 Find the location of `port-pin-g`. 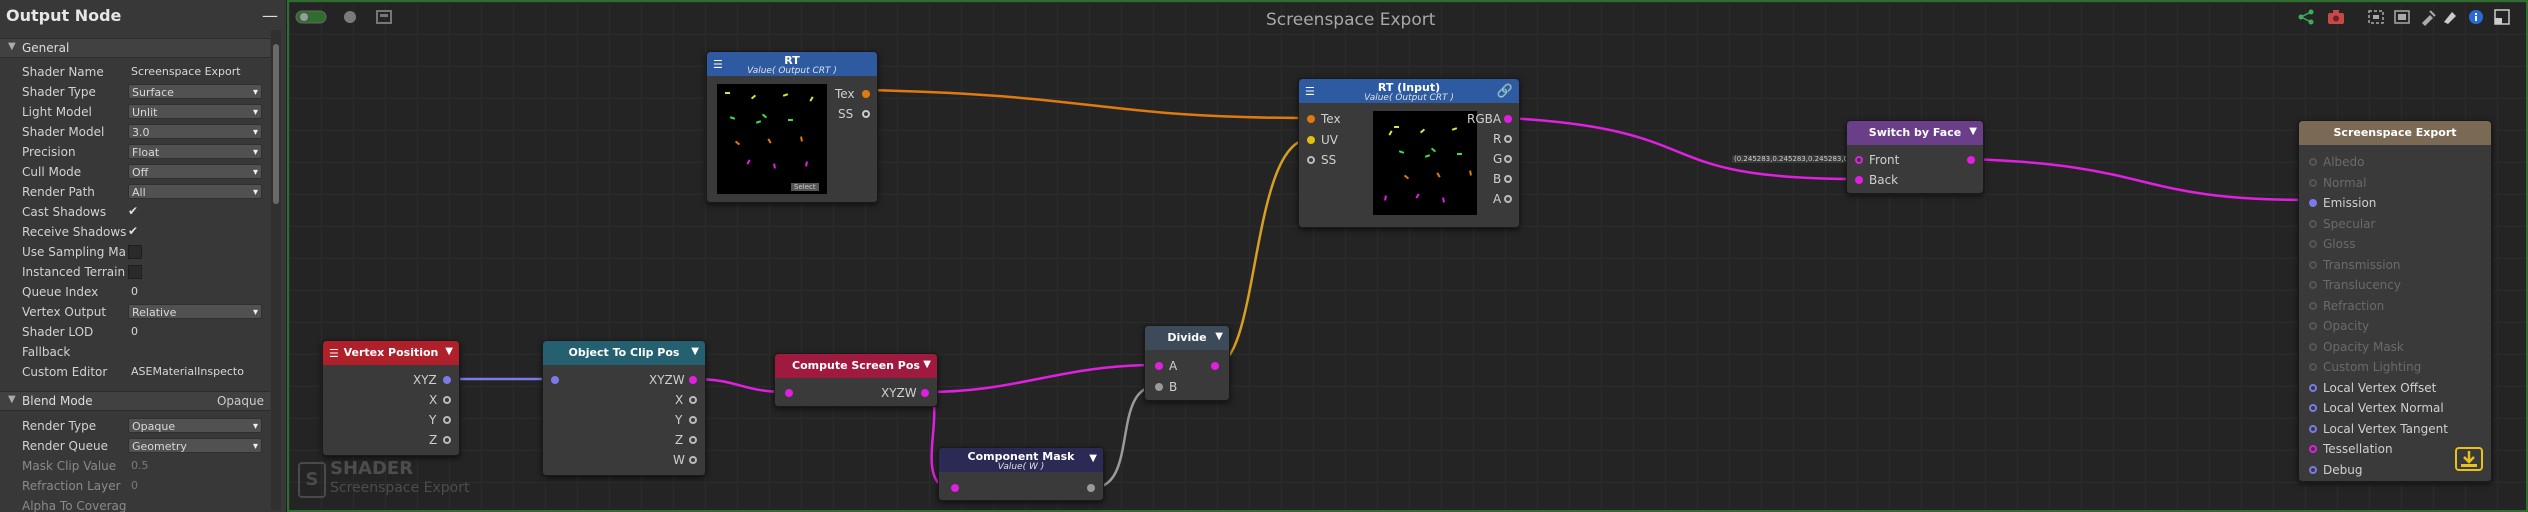

port-pin-g is located at coordinates (1508, 159).